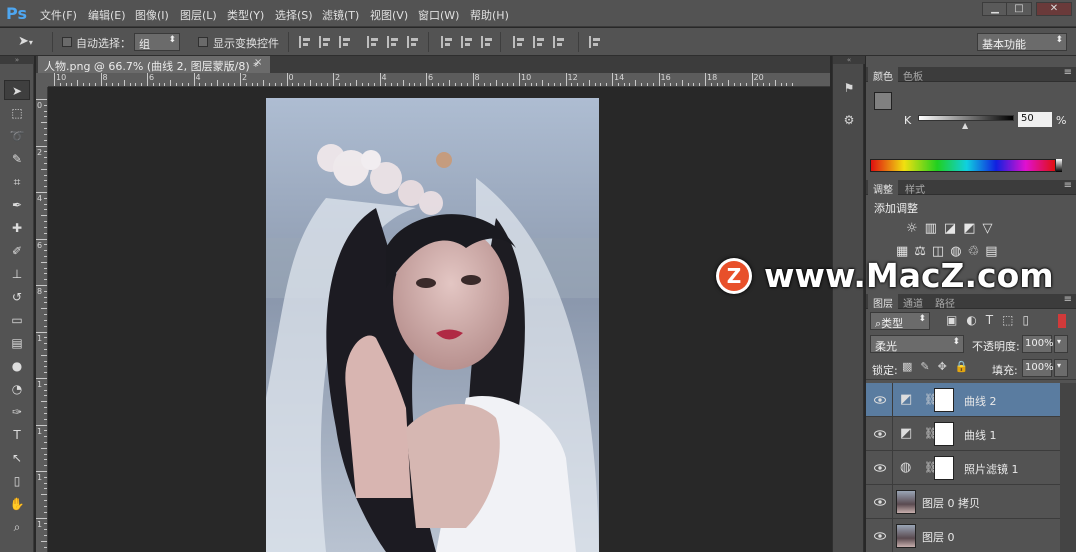 The image size is (1076, 552). Describe the element at coordinates (963, 502) in the screenshot. I see `layer-row: 图层 0 拷贝` at that location.